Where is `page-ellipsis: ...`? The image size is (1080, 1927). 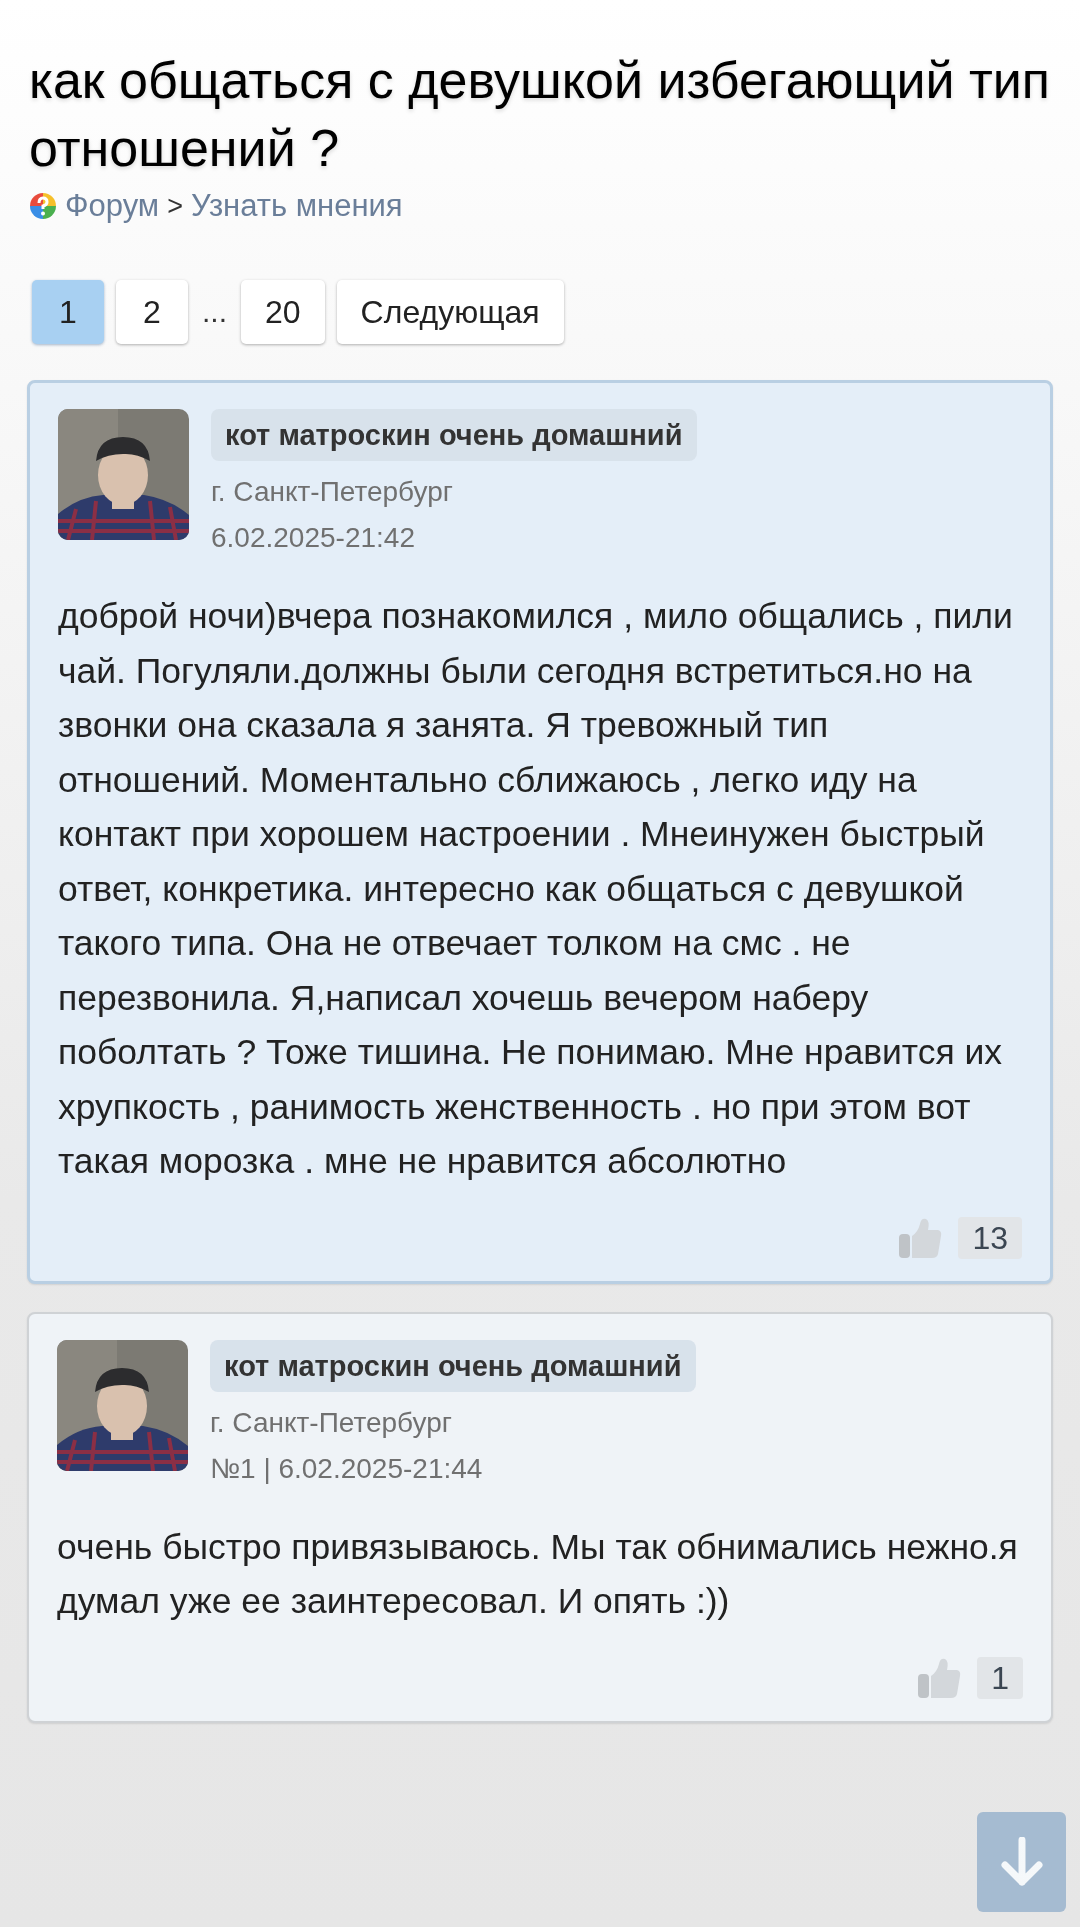
page-ellipsis: ... is located at coordinates (214, 312).